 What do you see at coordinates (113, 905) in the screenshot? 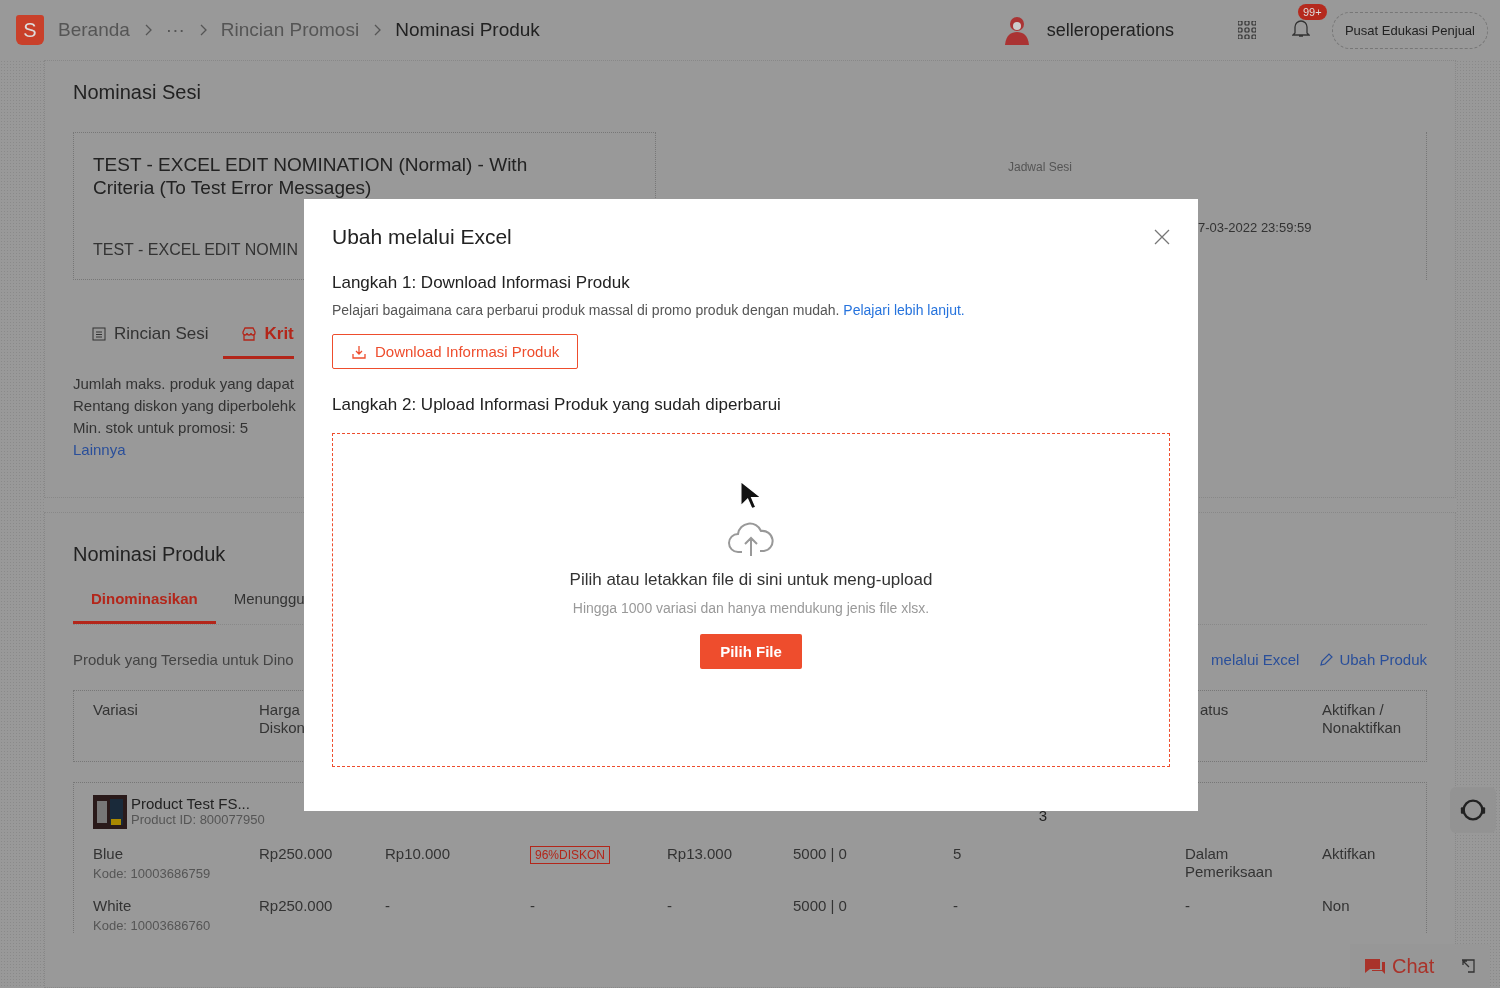
I see `variation-name: White` at bounding box center [113, 905].